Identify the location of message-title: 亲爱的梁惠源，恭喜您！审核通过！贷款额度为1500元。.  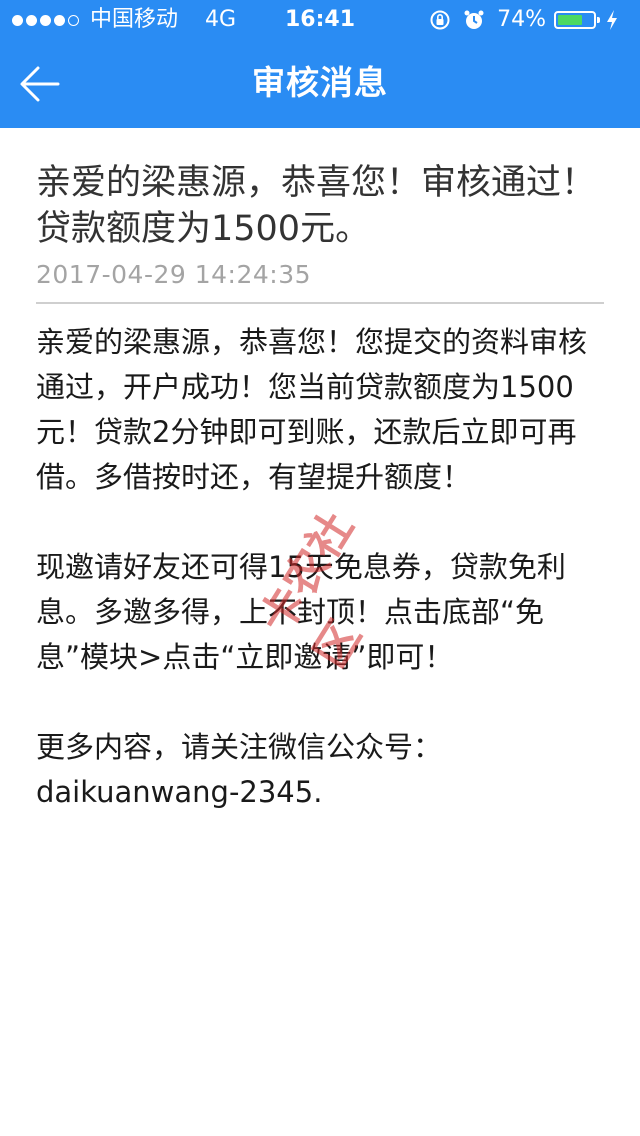
(316, 206).